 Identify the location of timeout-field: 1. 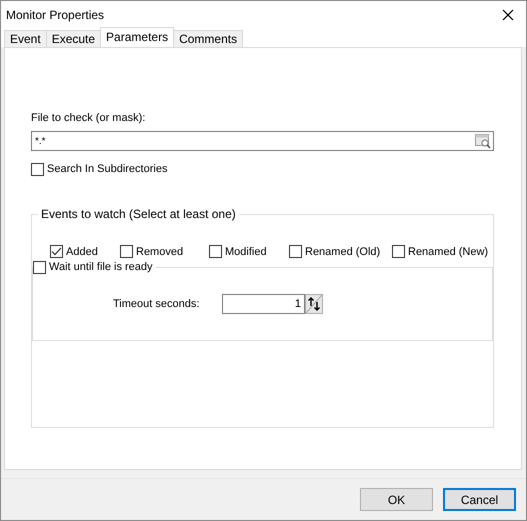
(263, 304).